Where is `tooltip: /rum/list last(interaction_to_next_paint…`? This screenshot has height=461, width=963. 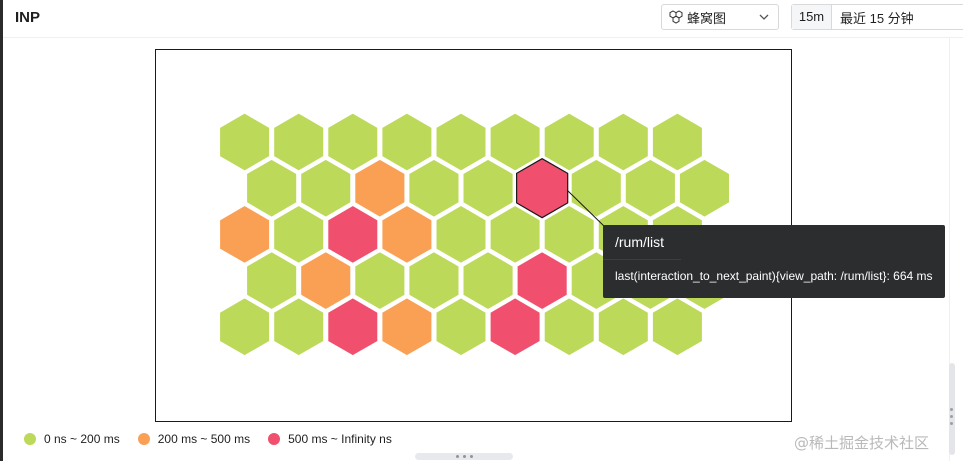 tooltip: /rum/list last(interaction_to_next_paint… is located at coordinates (774, 261).